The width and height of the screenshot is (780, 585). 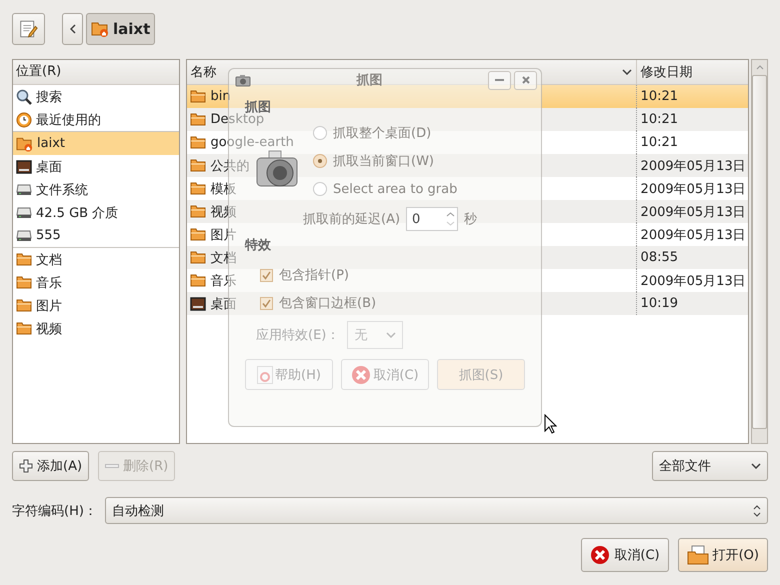 What do you see at coordinates (220, 96) in the screenshot?
I see `file-name: bin` at bounding box center [220, 96].